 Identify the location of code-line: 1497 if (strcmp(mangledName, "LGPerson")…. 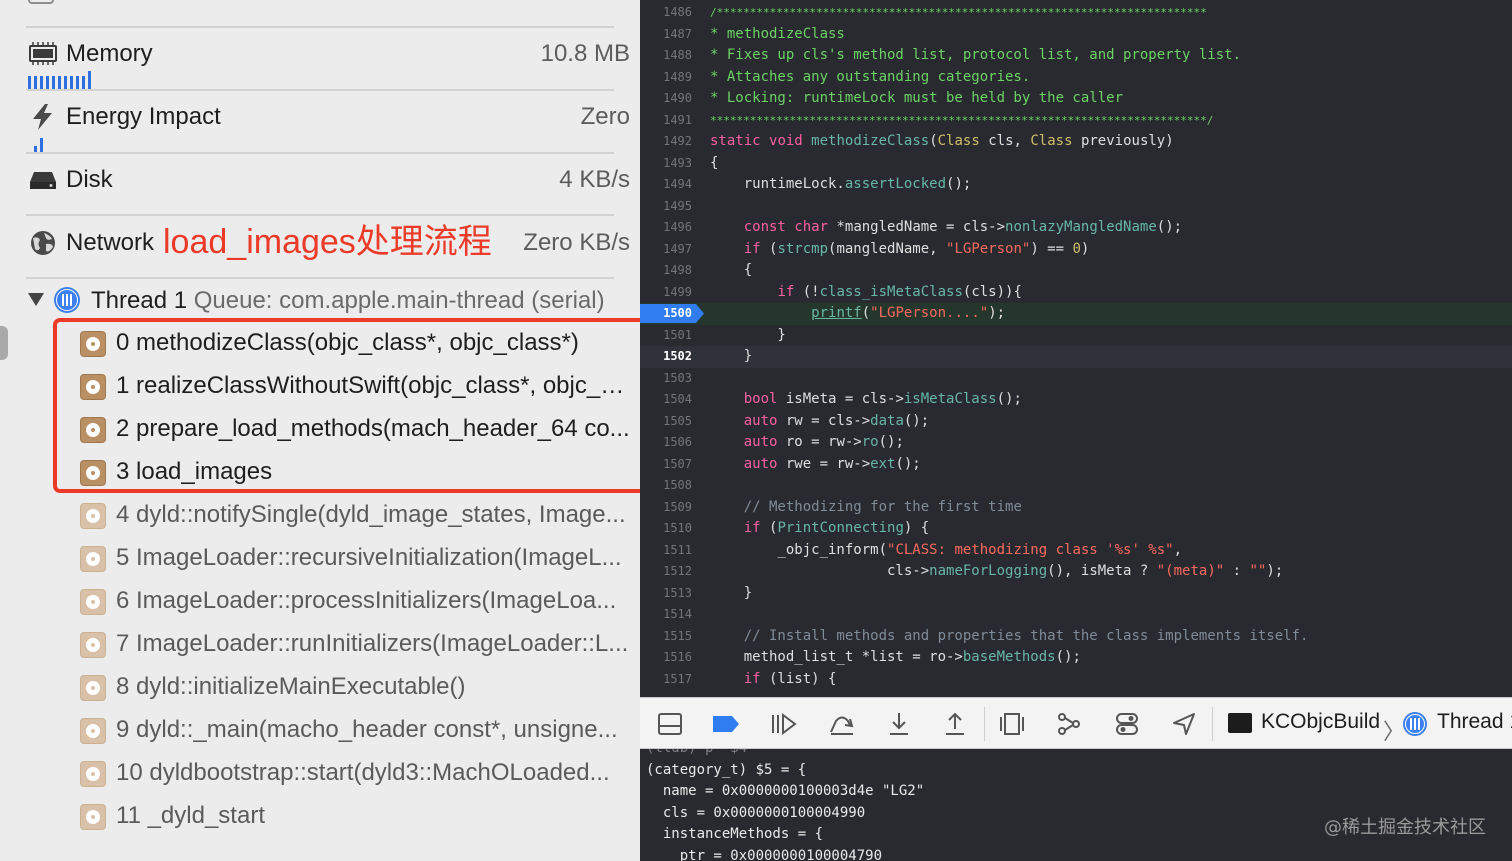
(1076, 250).